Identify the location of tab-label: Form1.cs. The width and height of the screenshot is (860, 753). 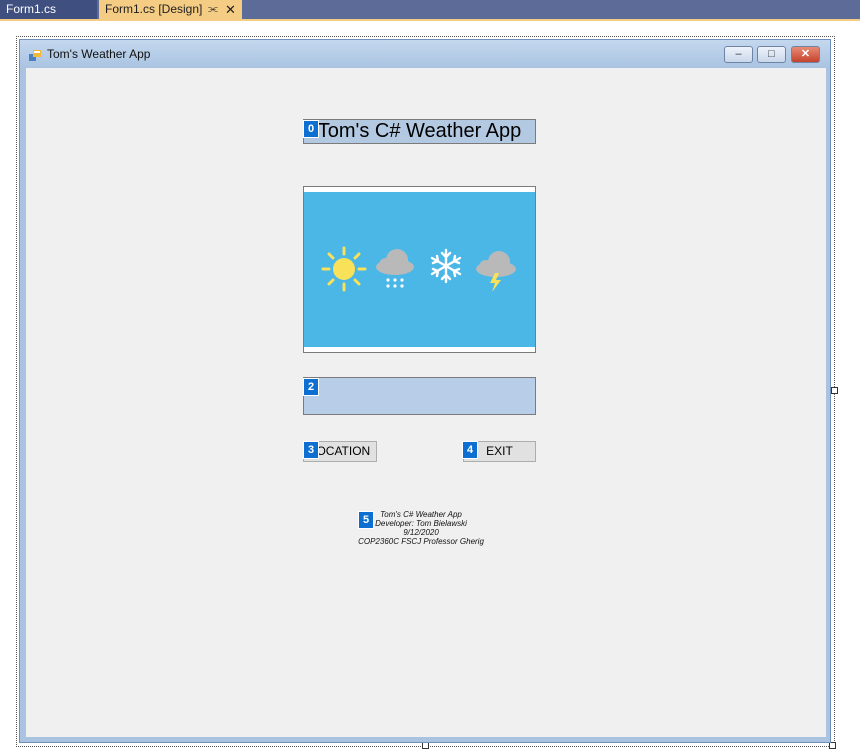
(31, 9).